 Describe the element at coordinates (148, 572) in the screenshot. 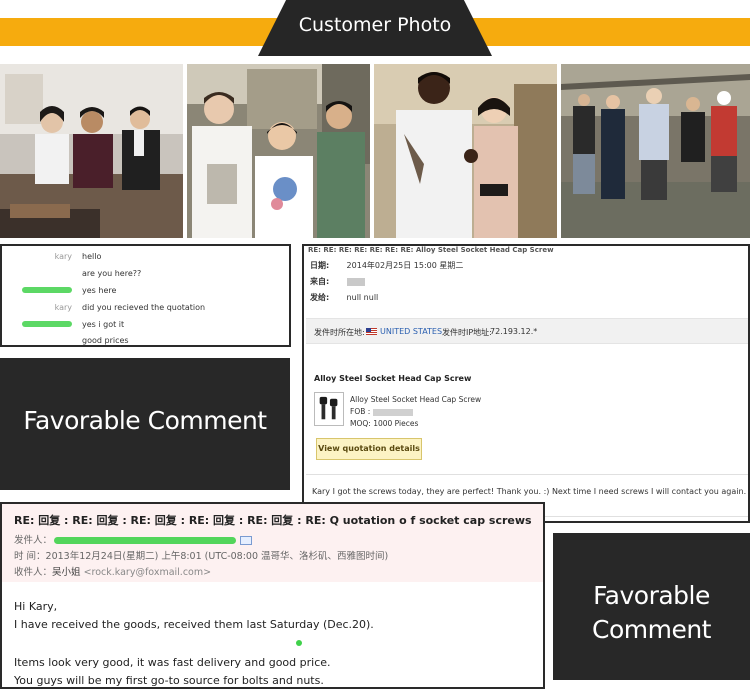

I see `to-email: <rock.kary@foxmail.com>` at that location.